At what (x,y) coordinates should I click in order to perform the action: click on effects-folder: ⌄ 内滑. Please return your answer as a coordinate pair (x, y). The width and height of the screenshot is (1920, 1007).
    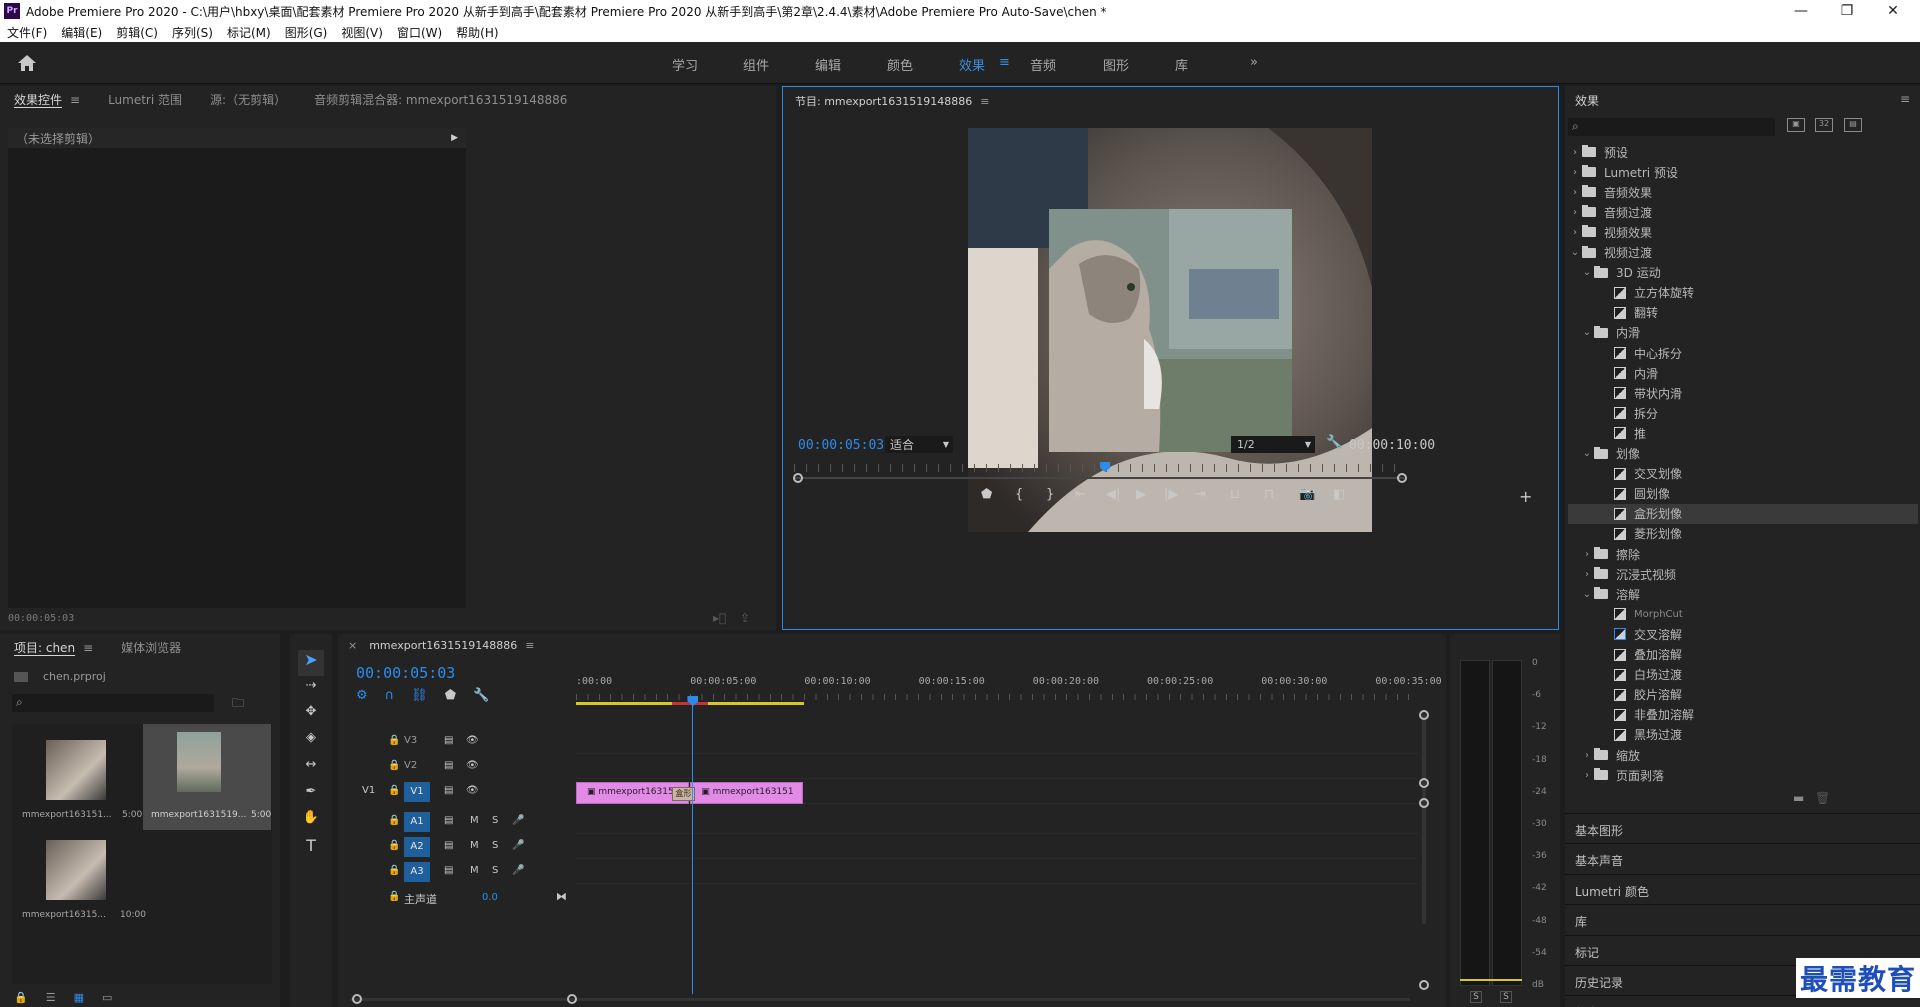
    Looking at the image, I should click on (1743, 333).